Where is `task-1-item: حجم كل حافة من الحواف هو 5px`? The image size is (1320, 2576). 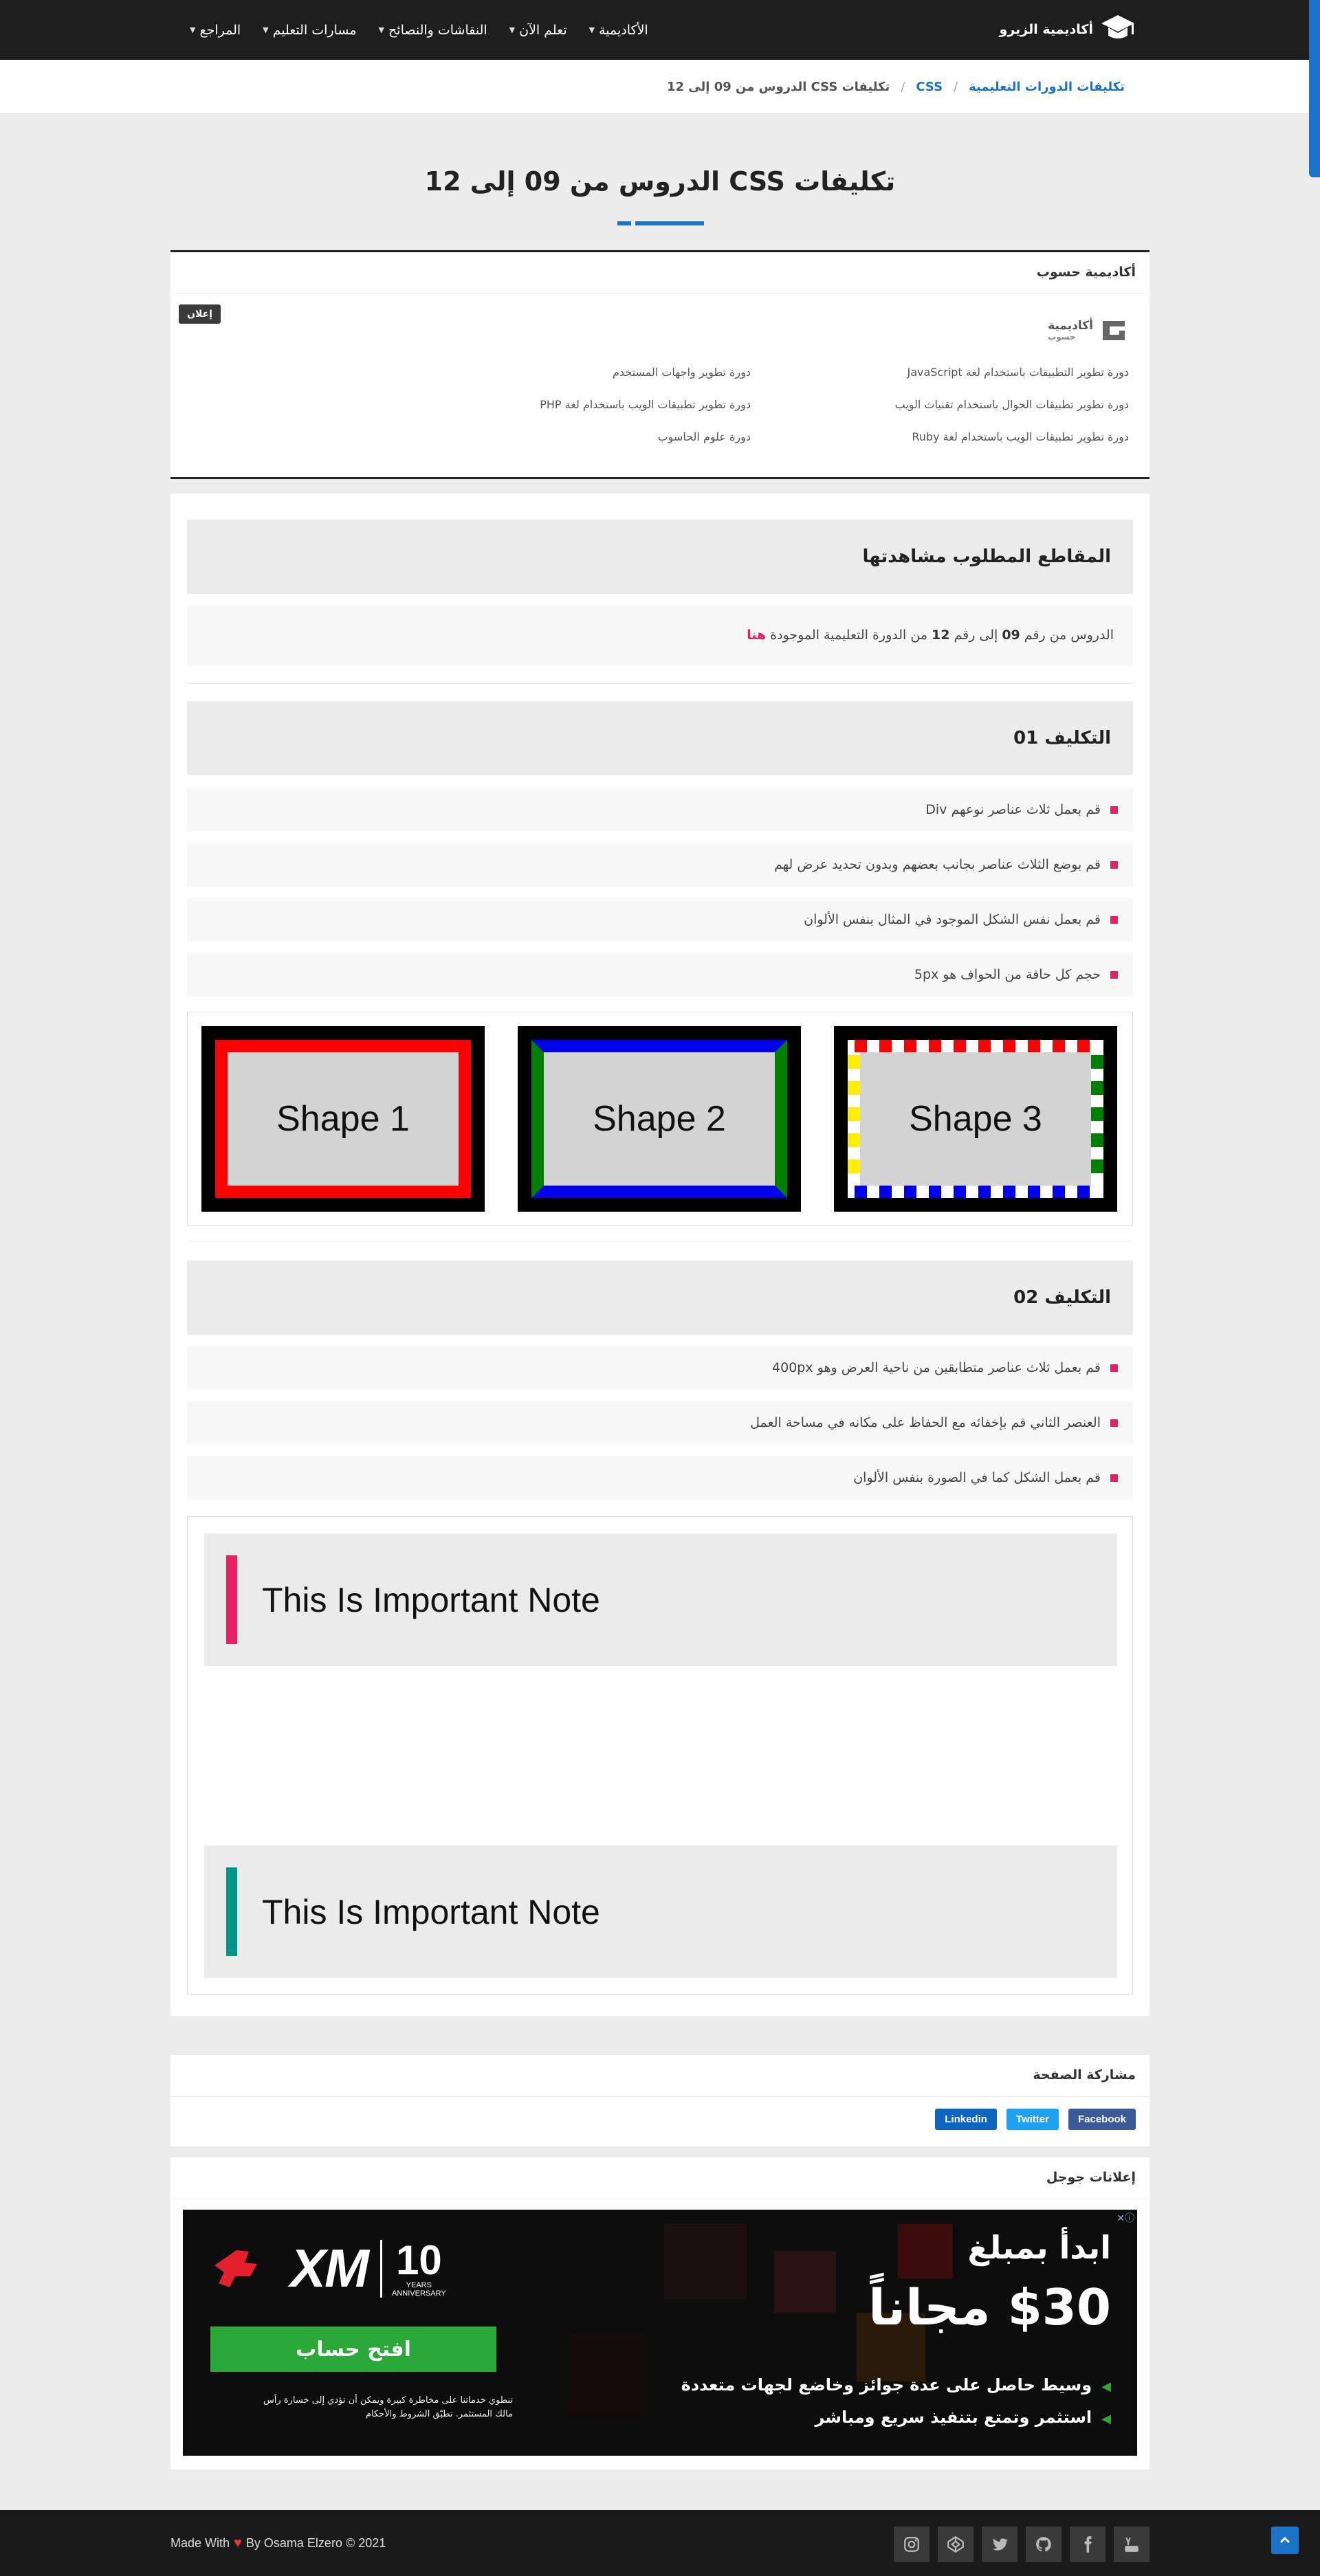
task-1-item: حجم كل حافة من الحواف هو 5px is located at coordinates (660, 975).